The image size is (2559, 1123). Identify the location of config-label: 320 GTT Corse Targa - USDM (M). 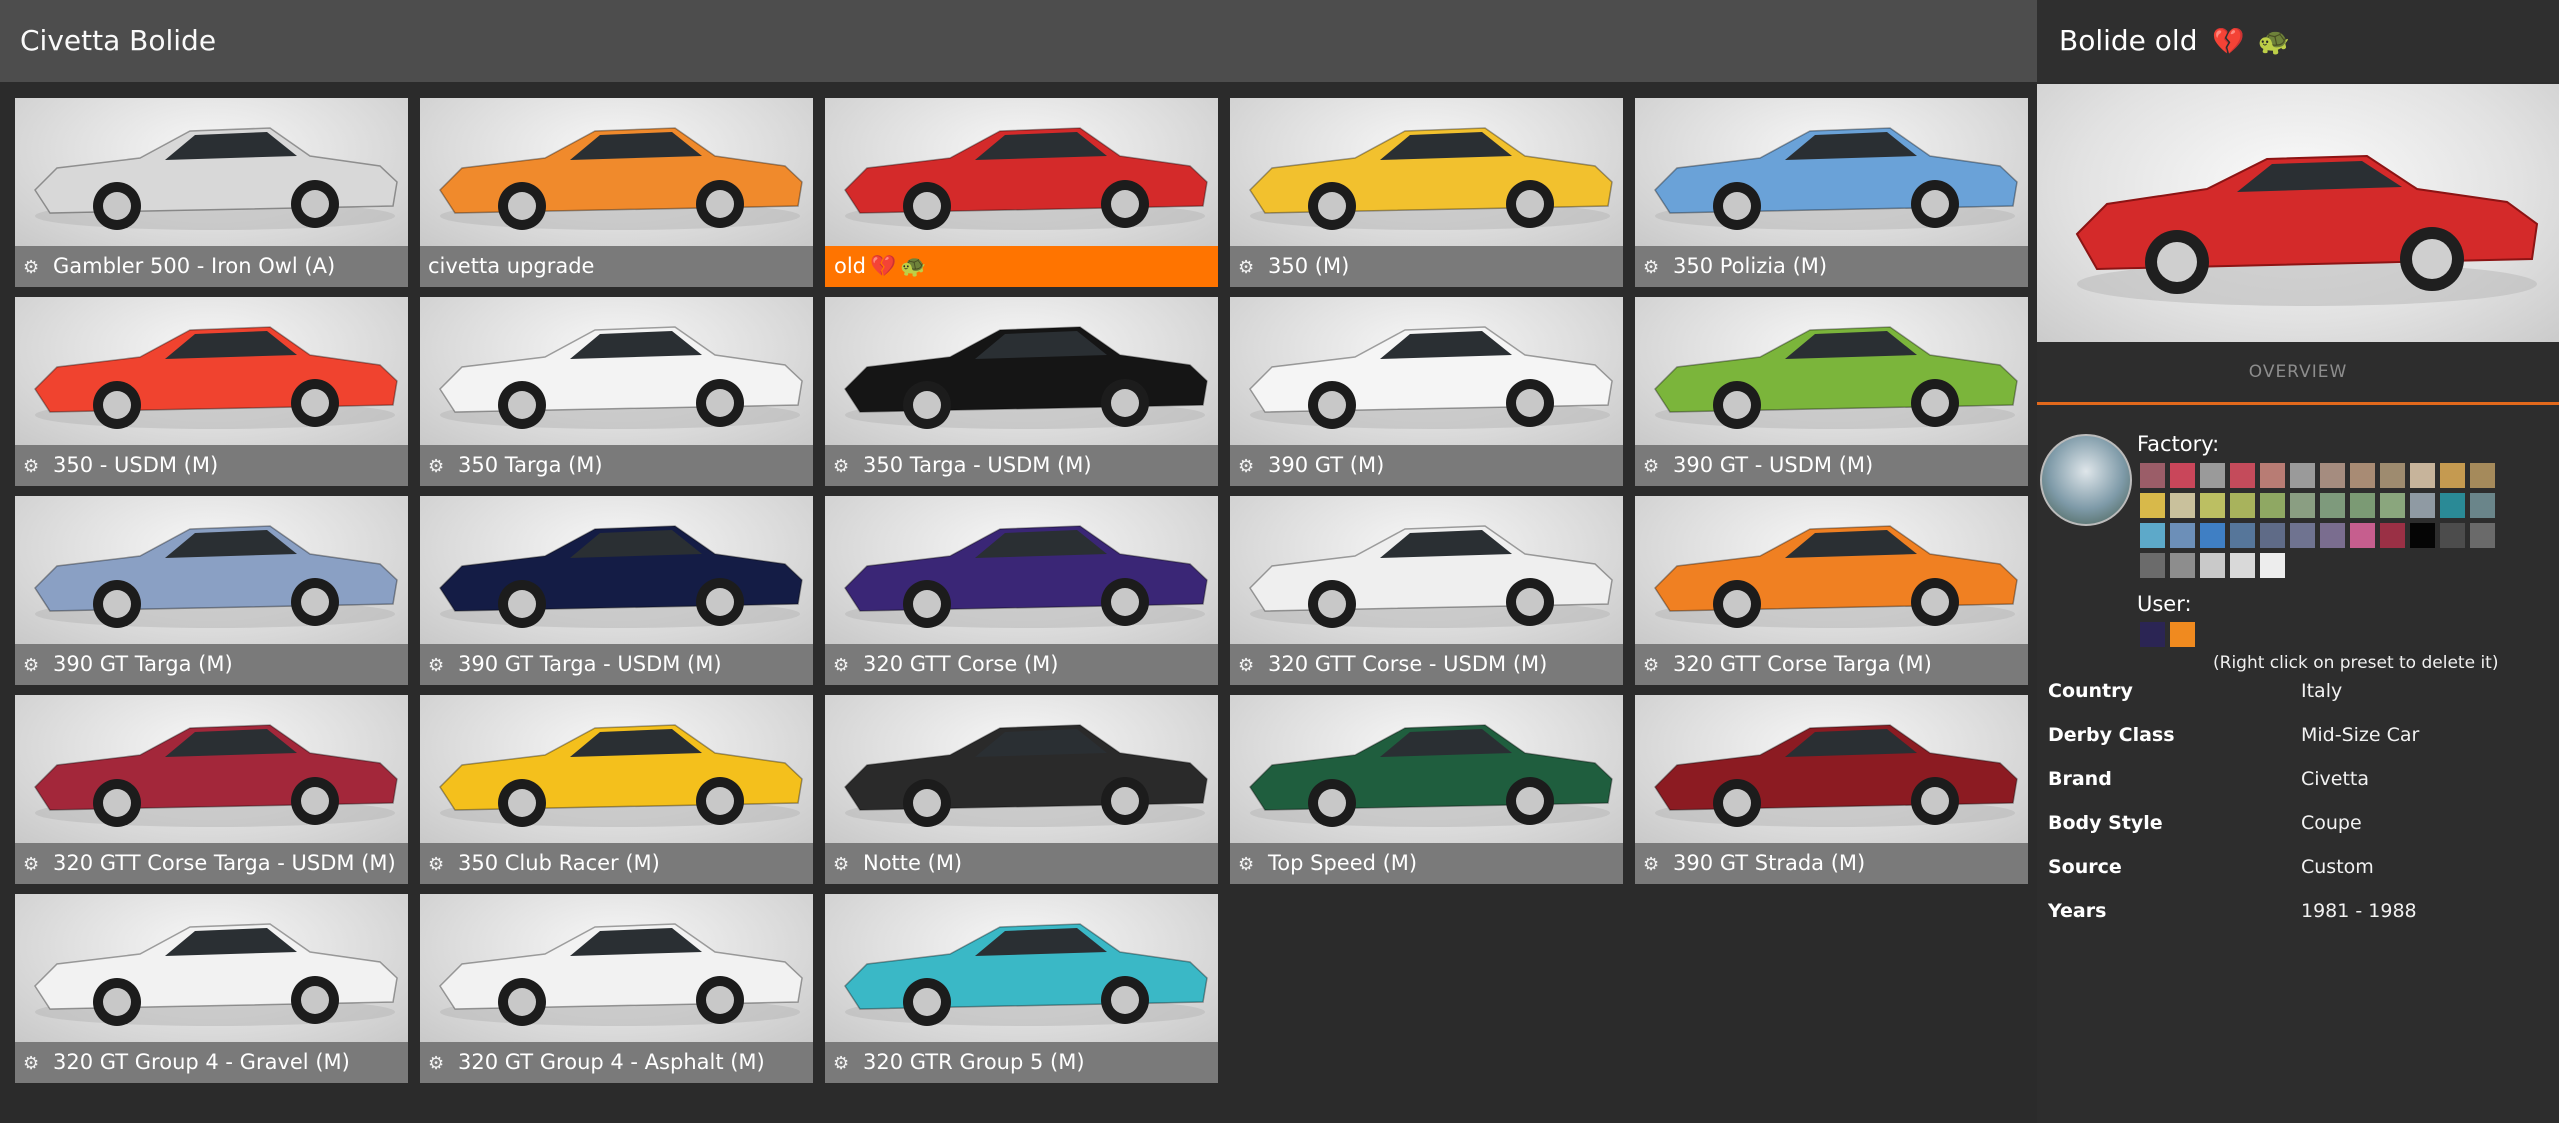
(224, 863).